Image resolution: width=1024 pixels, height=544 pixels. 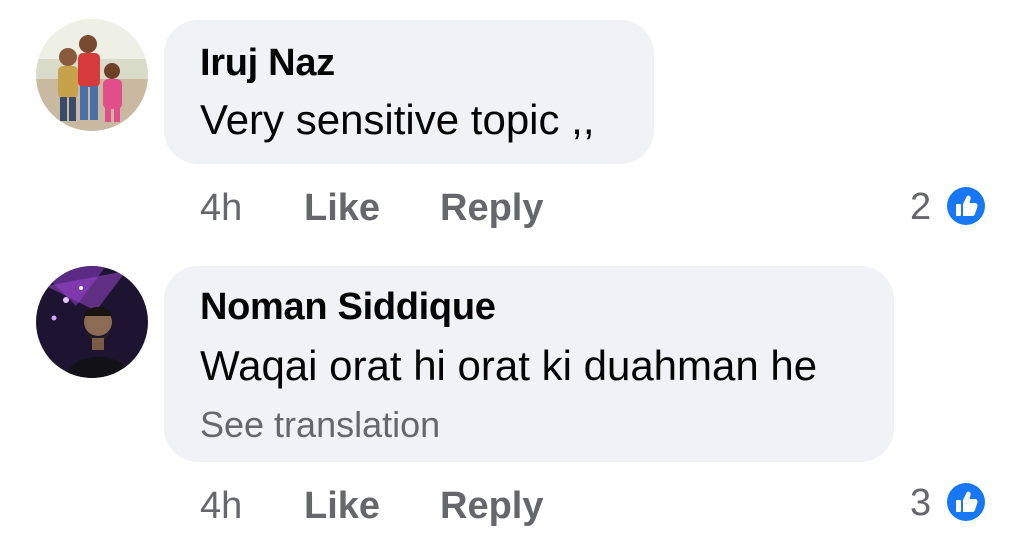 I want to click on comment-author: Iruj Naz, so click(x=267, y=63).